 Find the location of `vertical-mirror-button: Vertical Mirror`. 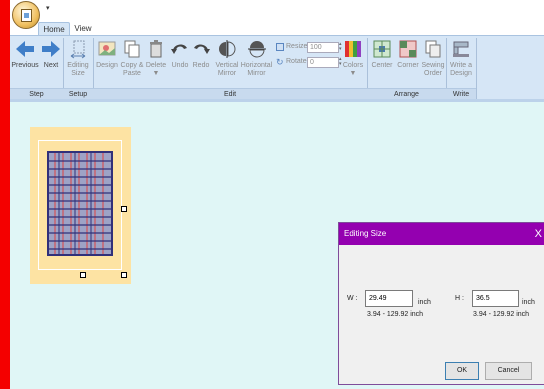

vertical-mirror-button: Vertical Mirror is located at coordinates (227, 58).